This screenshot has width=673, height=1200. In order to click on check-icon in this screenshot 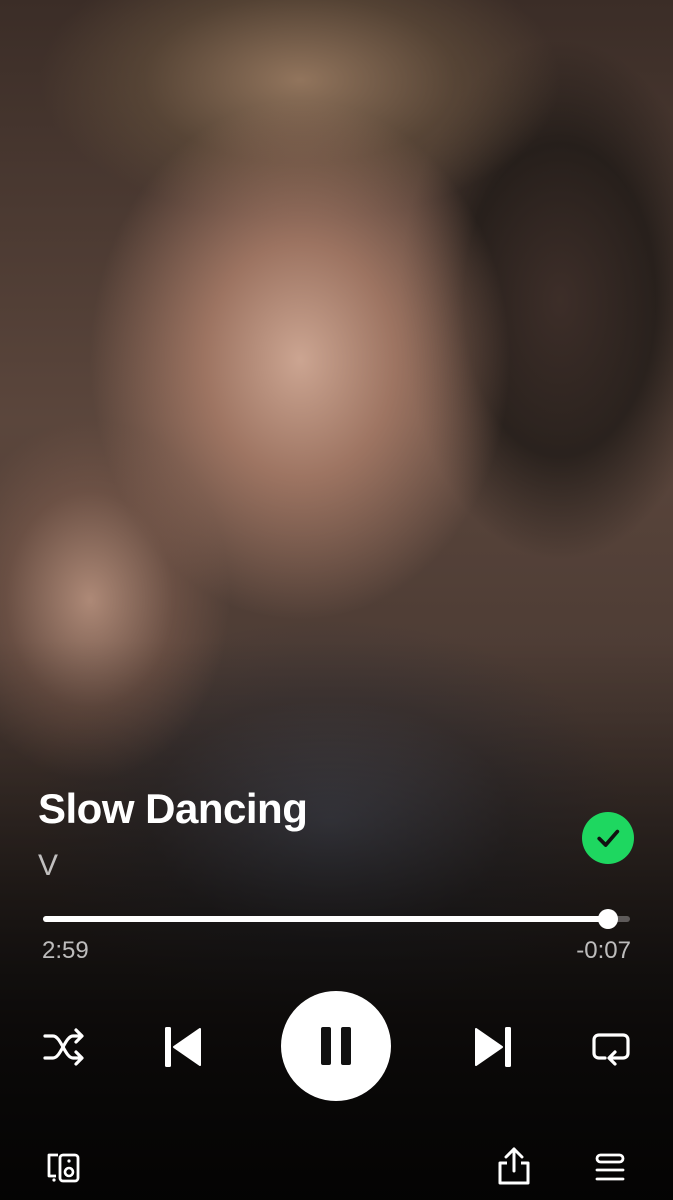, I will do `click(608, 838)`.